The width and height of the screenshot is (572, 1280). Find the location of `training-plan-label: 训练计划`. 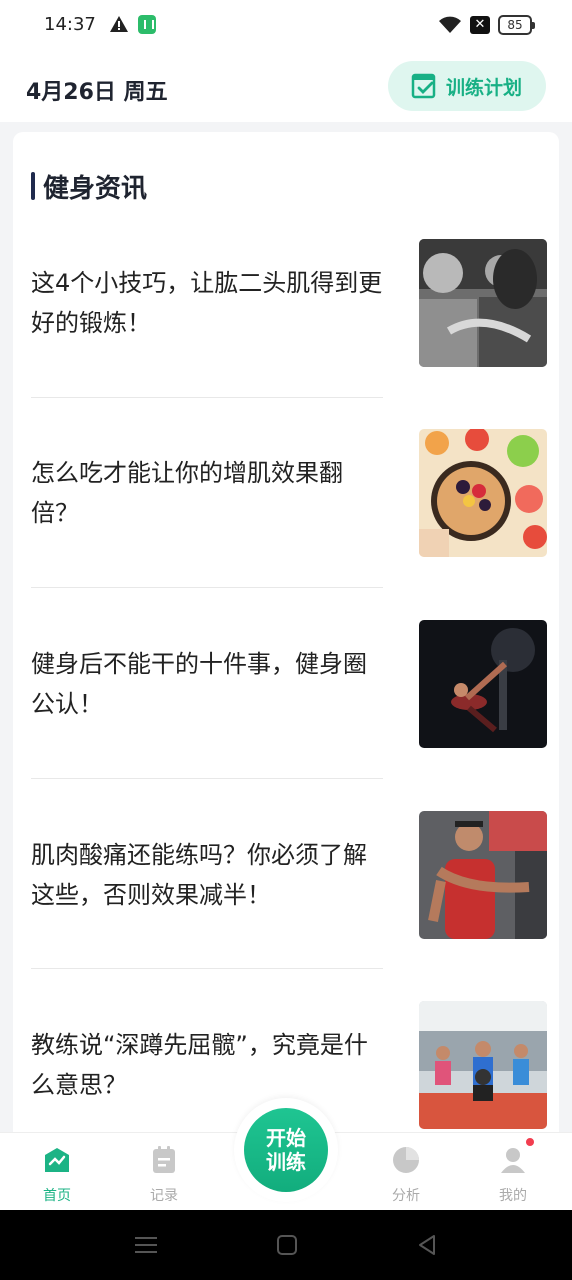

training-plan-label: 训练计划 is located at coordinates (484, 87).